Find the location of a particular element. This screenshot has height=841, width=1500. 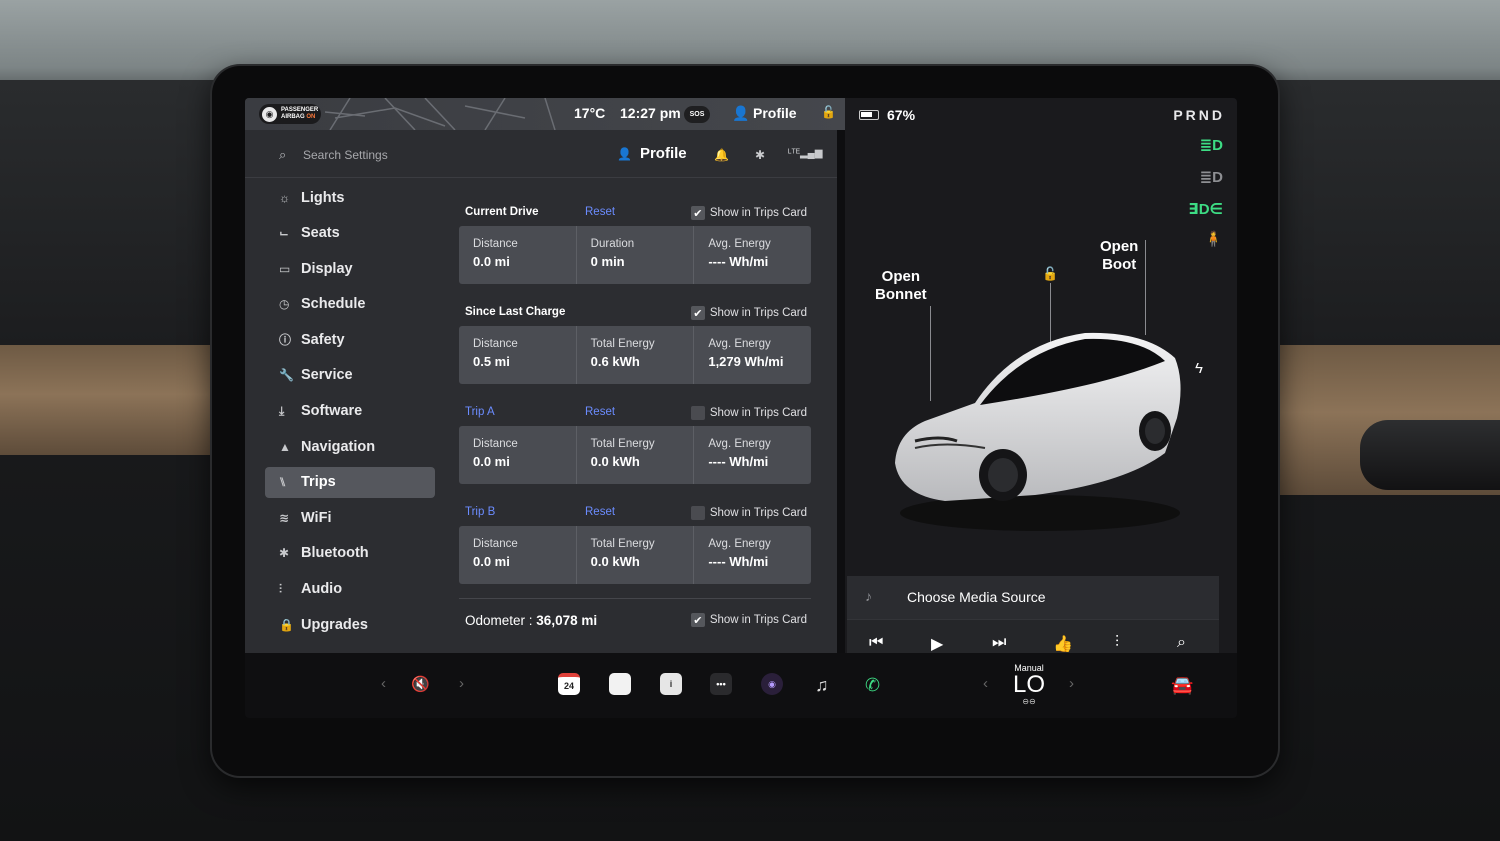

music-note-icon: ♪ is located at coordinates (868, 596).